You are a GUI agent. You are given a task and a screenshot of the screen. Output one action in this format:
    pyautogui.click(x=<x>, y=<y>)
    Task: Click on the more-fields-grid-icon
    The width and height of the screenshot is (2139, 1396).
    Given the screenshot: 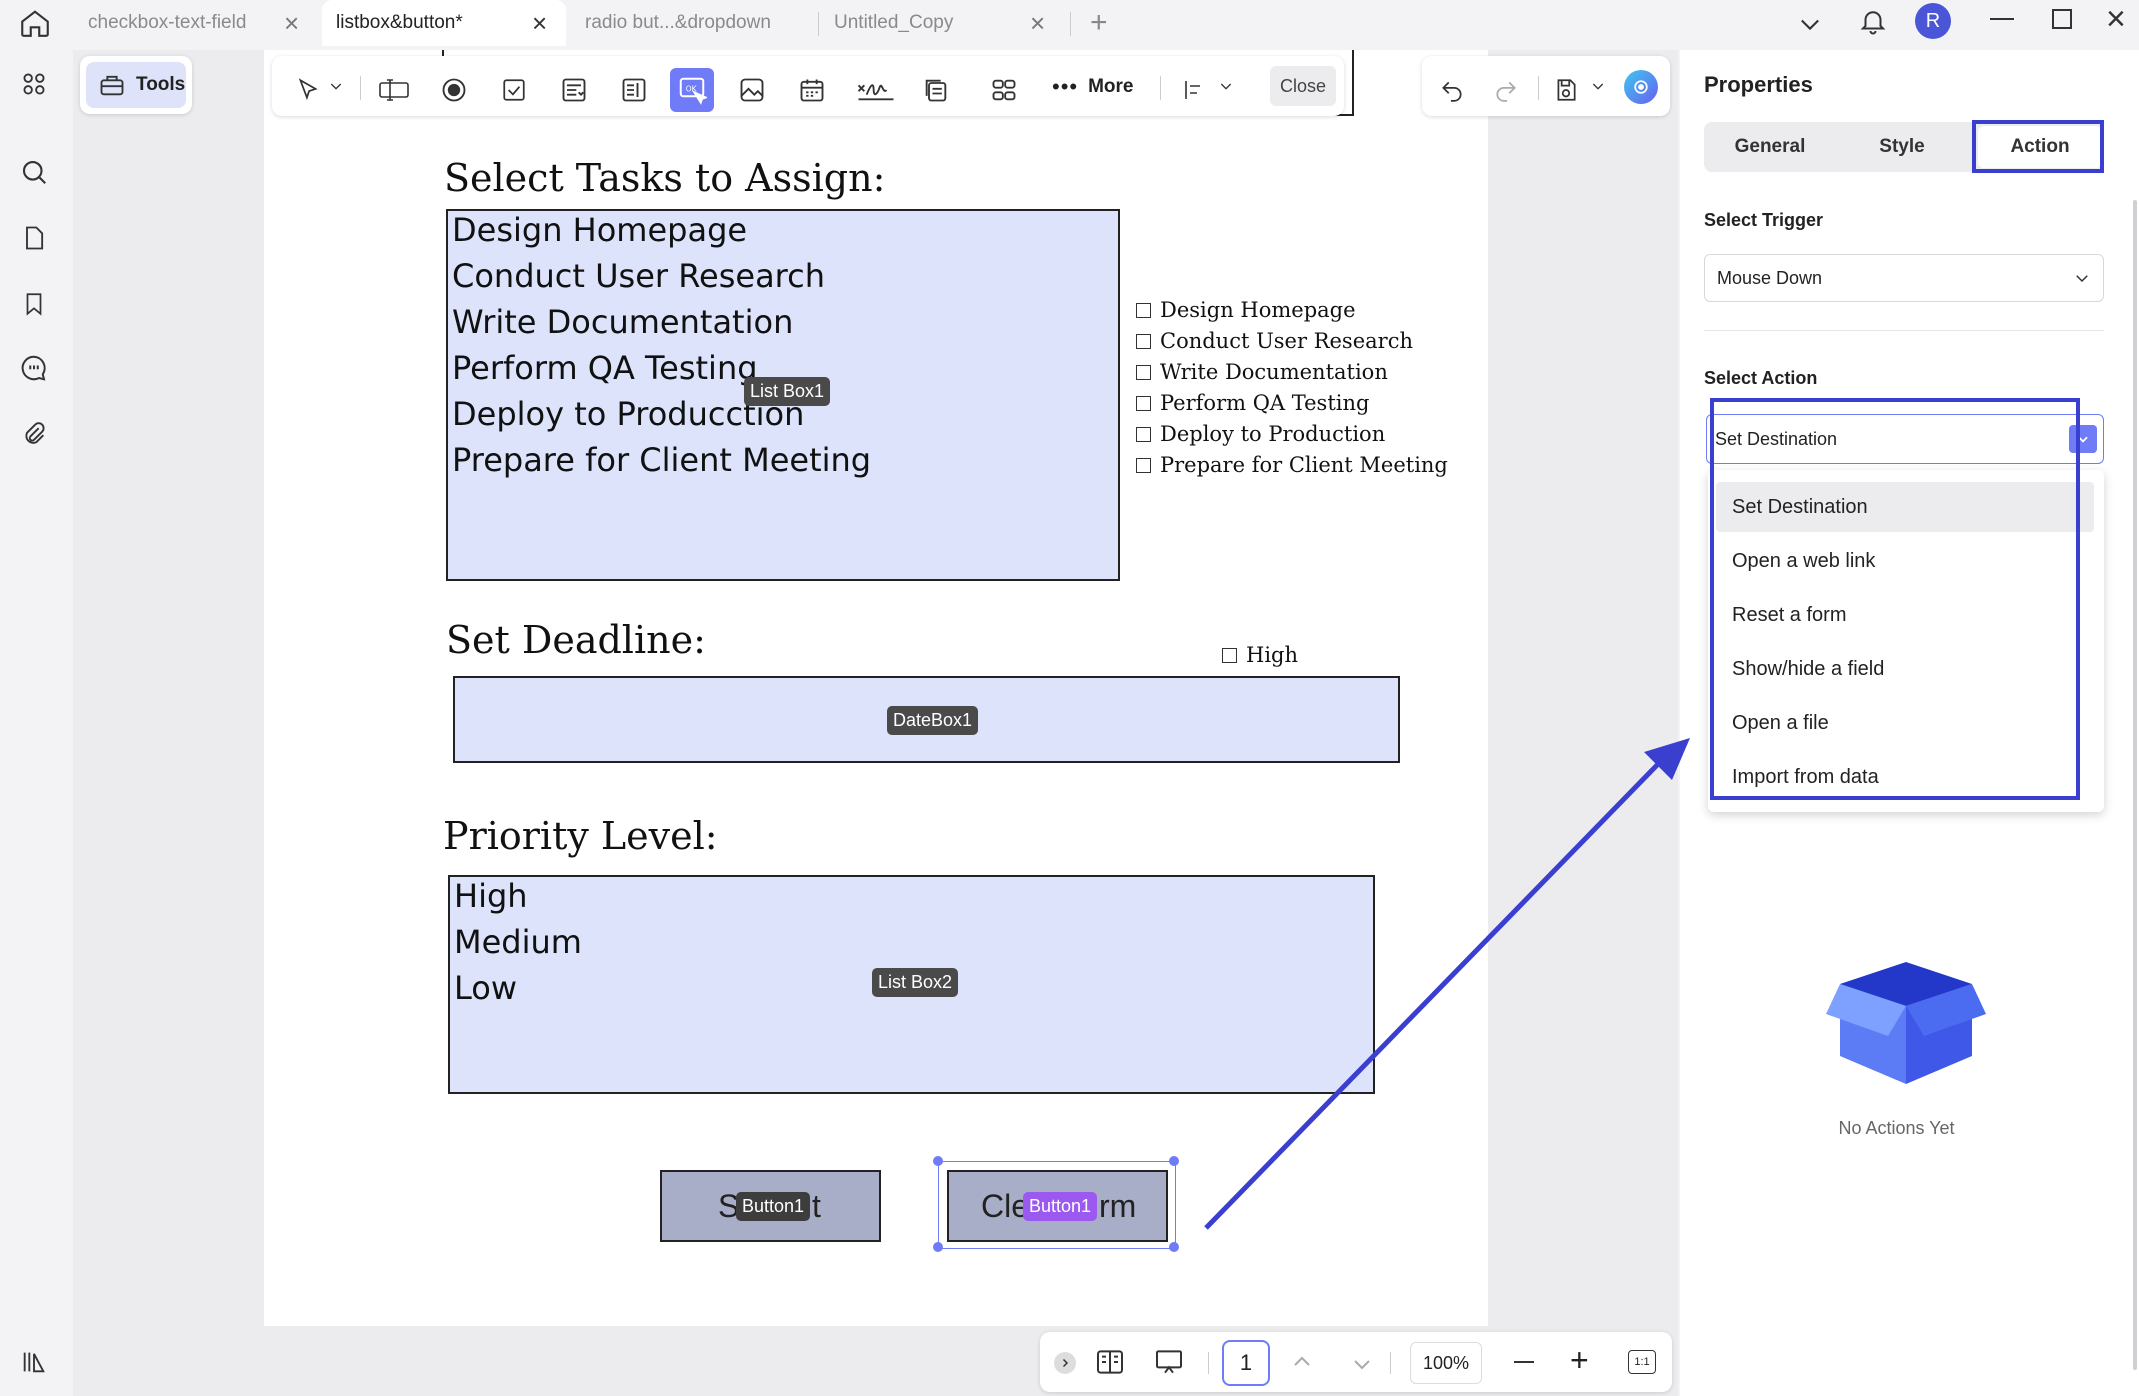 What is the action you would take?
    pyautogui.click(x=1004, y=90)
    